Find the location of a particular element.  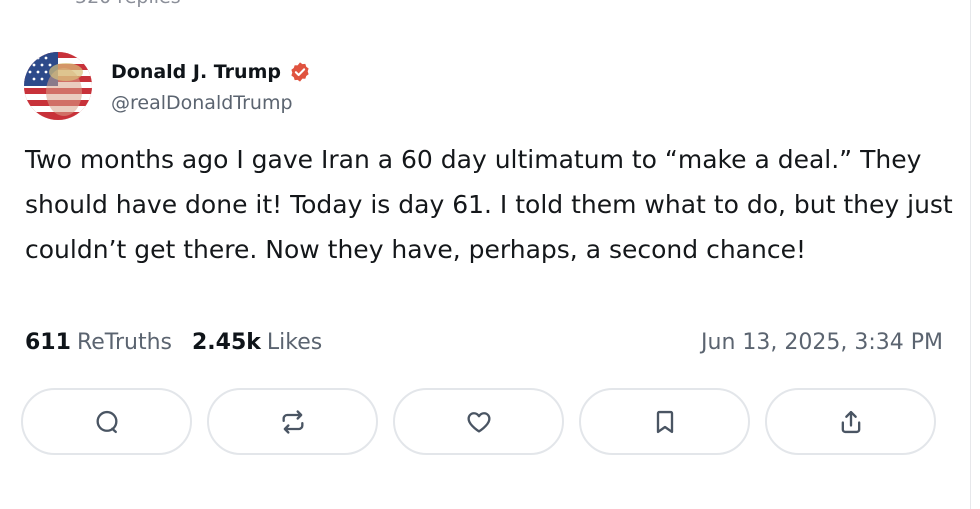

share-icon is located at coordinates (850, 421).